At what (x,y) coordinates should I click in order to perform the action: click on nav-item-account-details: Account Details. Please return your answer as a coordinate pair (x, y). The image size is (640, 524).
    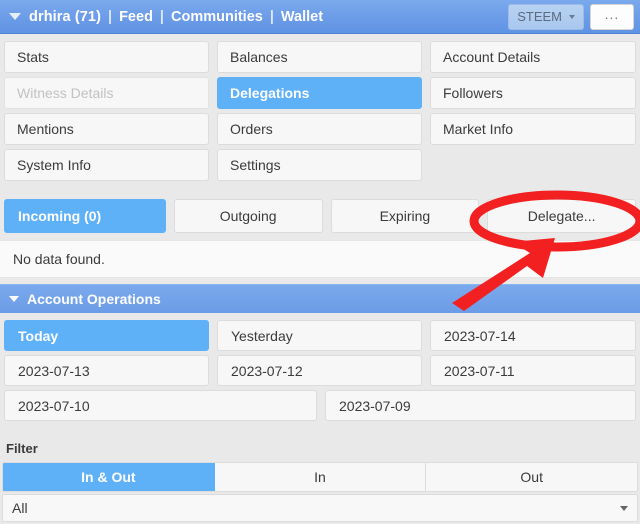
    Looking at the image, I should click on (533, 57).